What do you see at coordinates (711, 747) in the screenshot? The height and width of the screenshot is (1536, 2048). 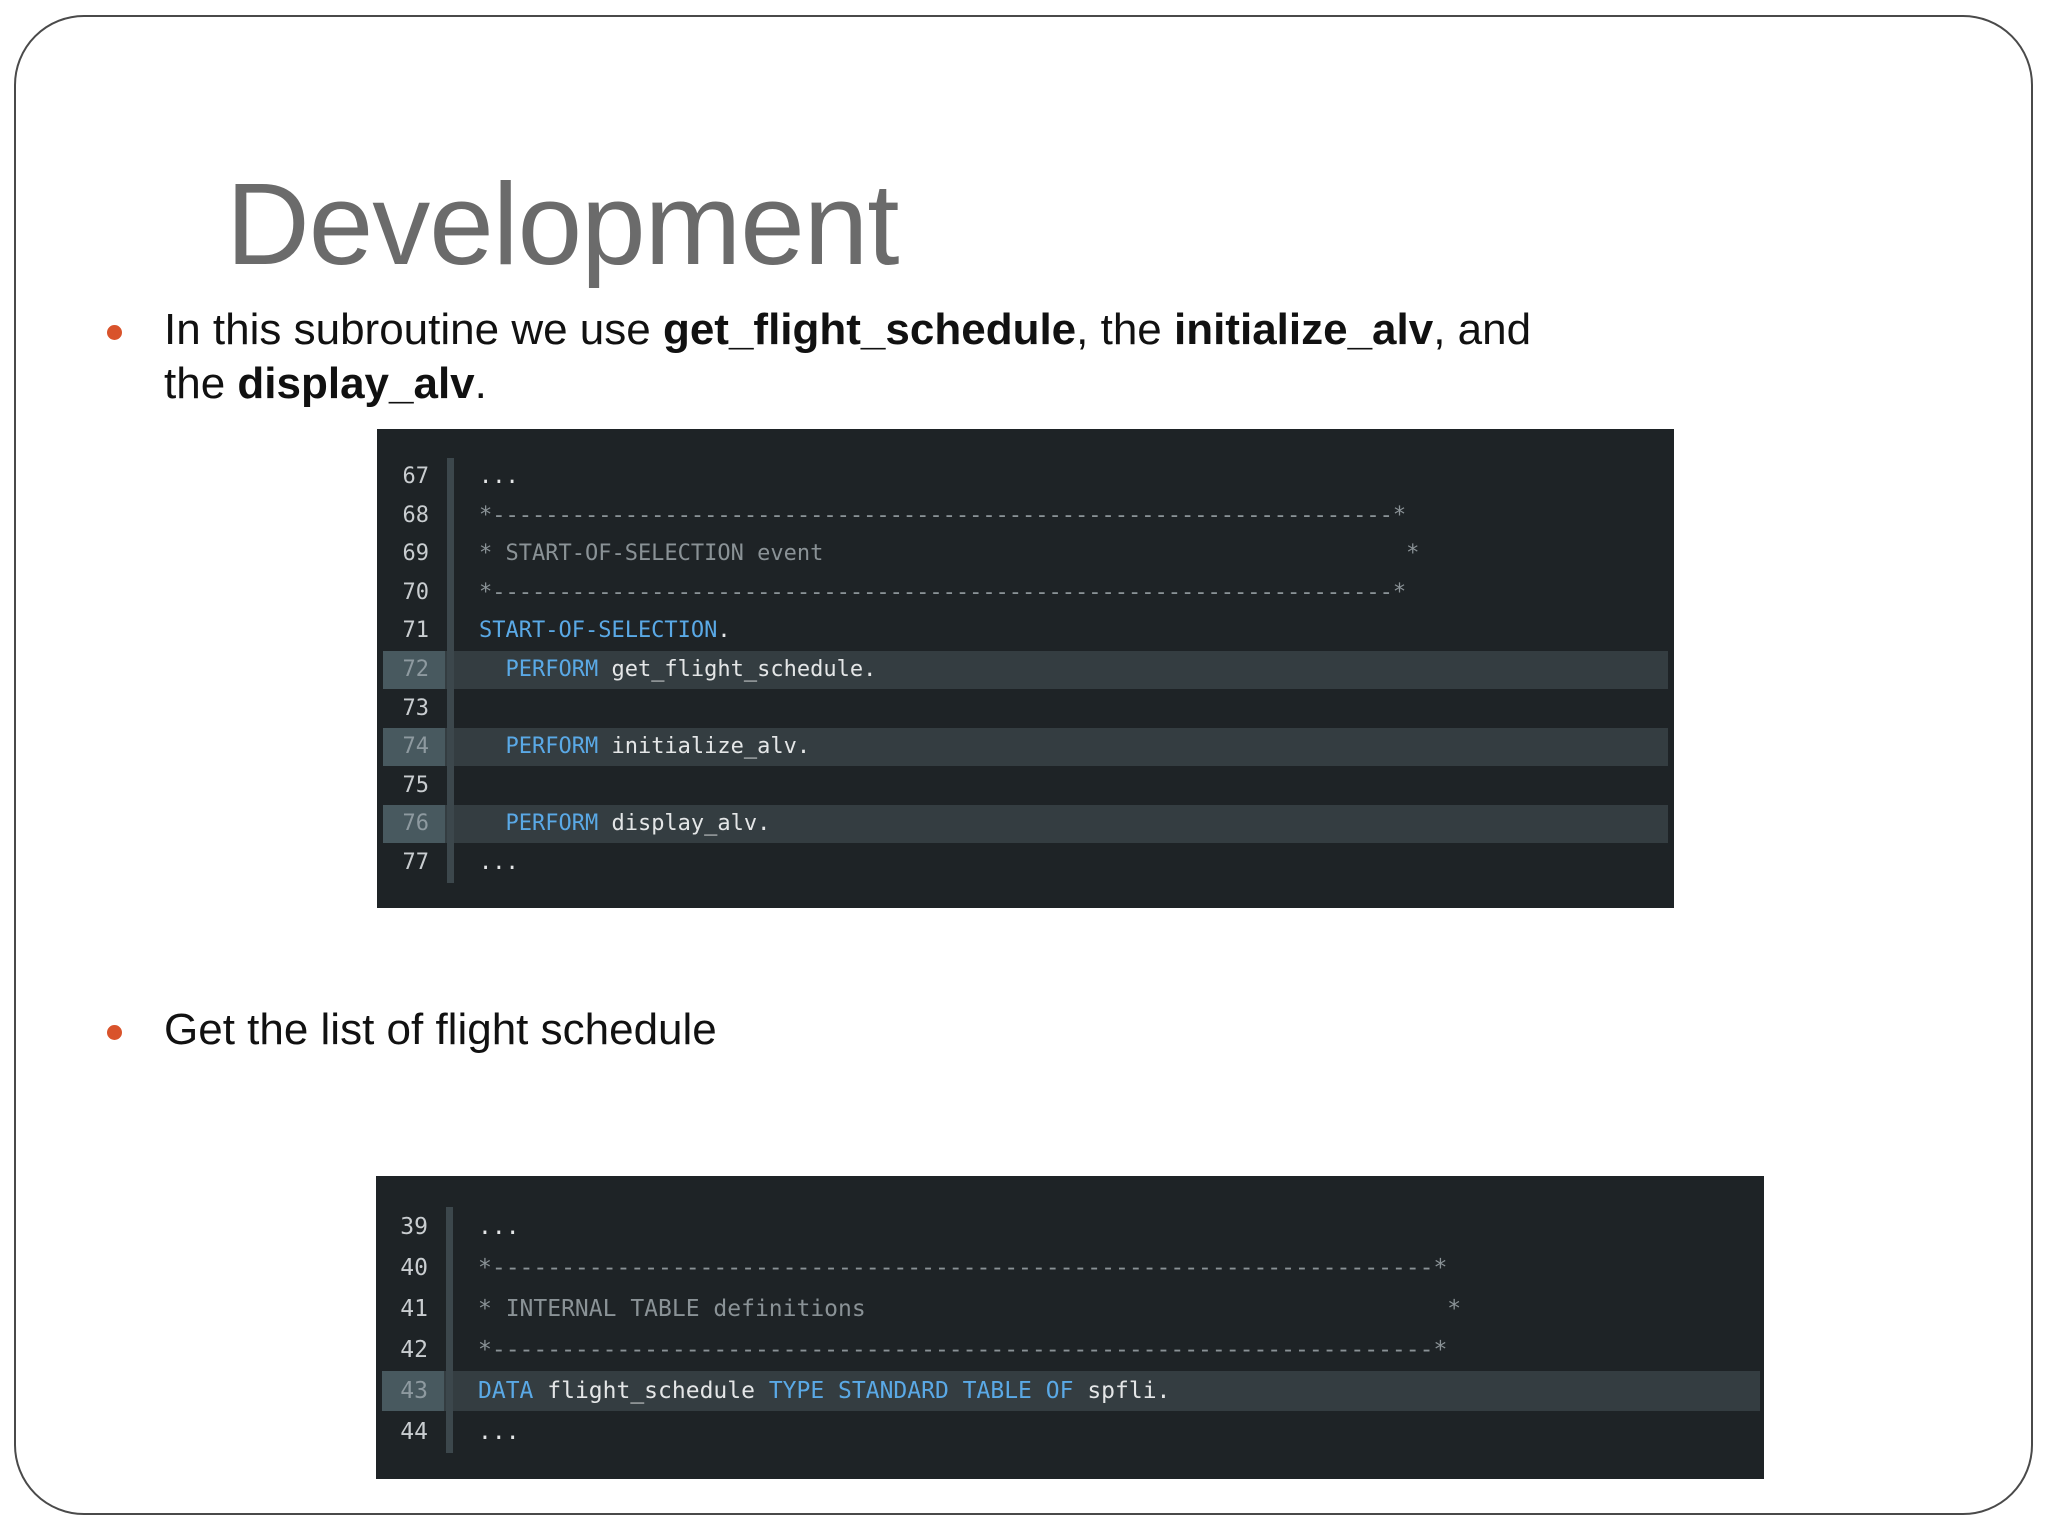 I see `code-identifier: initialize_alv.` at bounding box center [711, 747].